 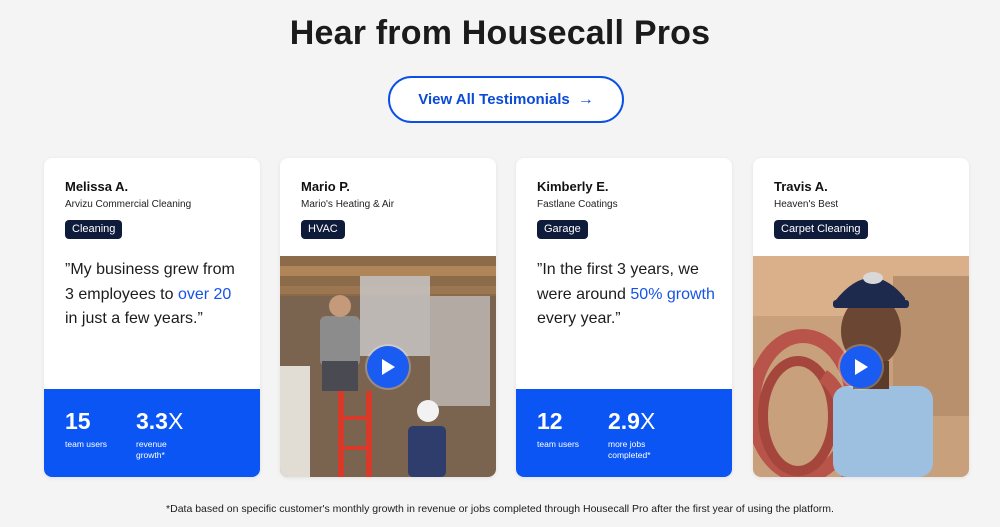 I want to click on company-name: Fastlane Coatings, so click(x=577, y=204).